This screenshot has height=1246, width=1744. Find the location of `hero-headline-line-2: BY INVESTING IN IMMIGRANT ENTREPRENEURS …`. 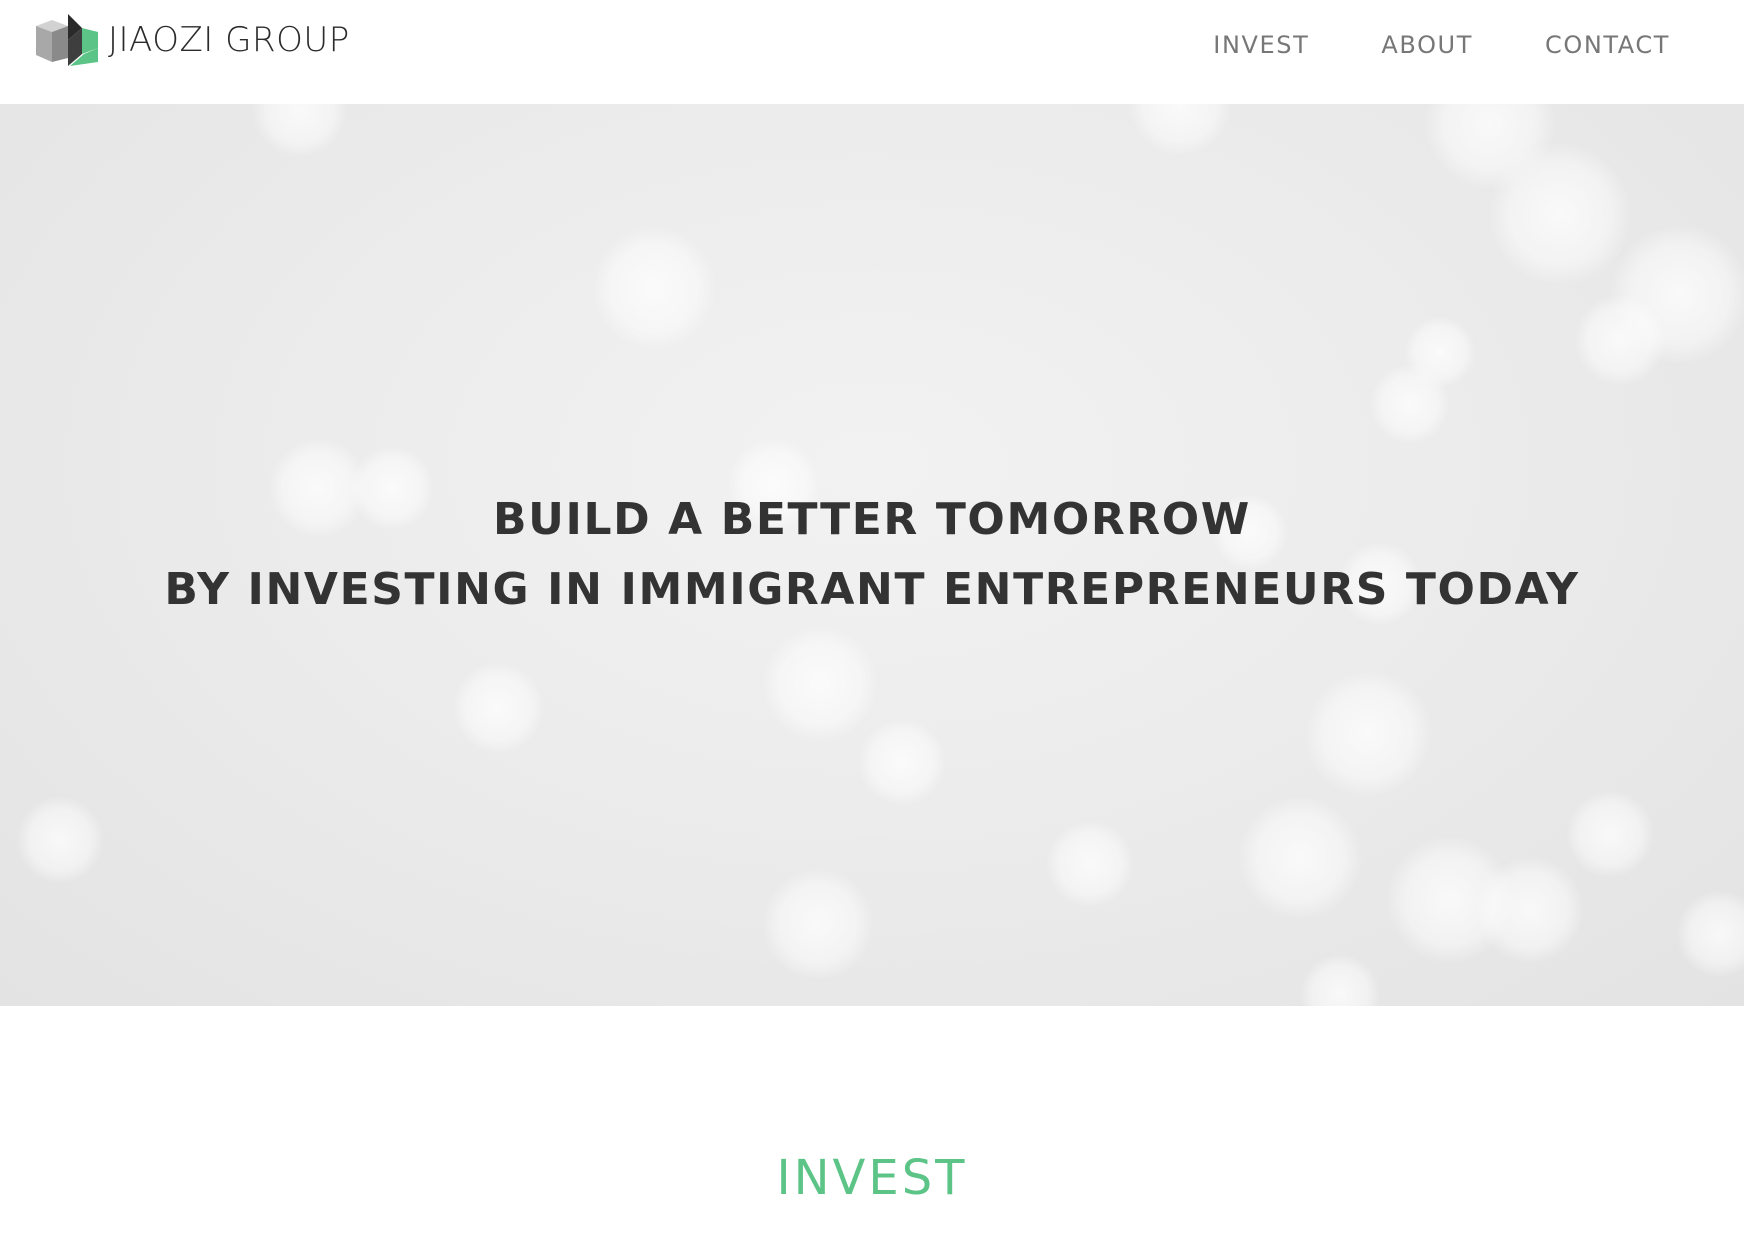

hero-headline-line-2: BY INVESTING IN IMMIGRANT ENTREPRENEURS … is located at coordinates (872, 589).